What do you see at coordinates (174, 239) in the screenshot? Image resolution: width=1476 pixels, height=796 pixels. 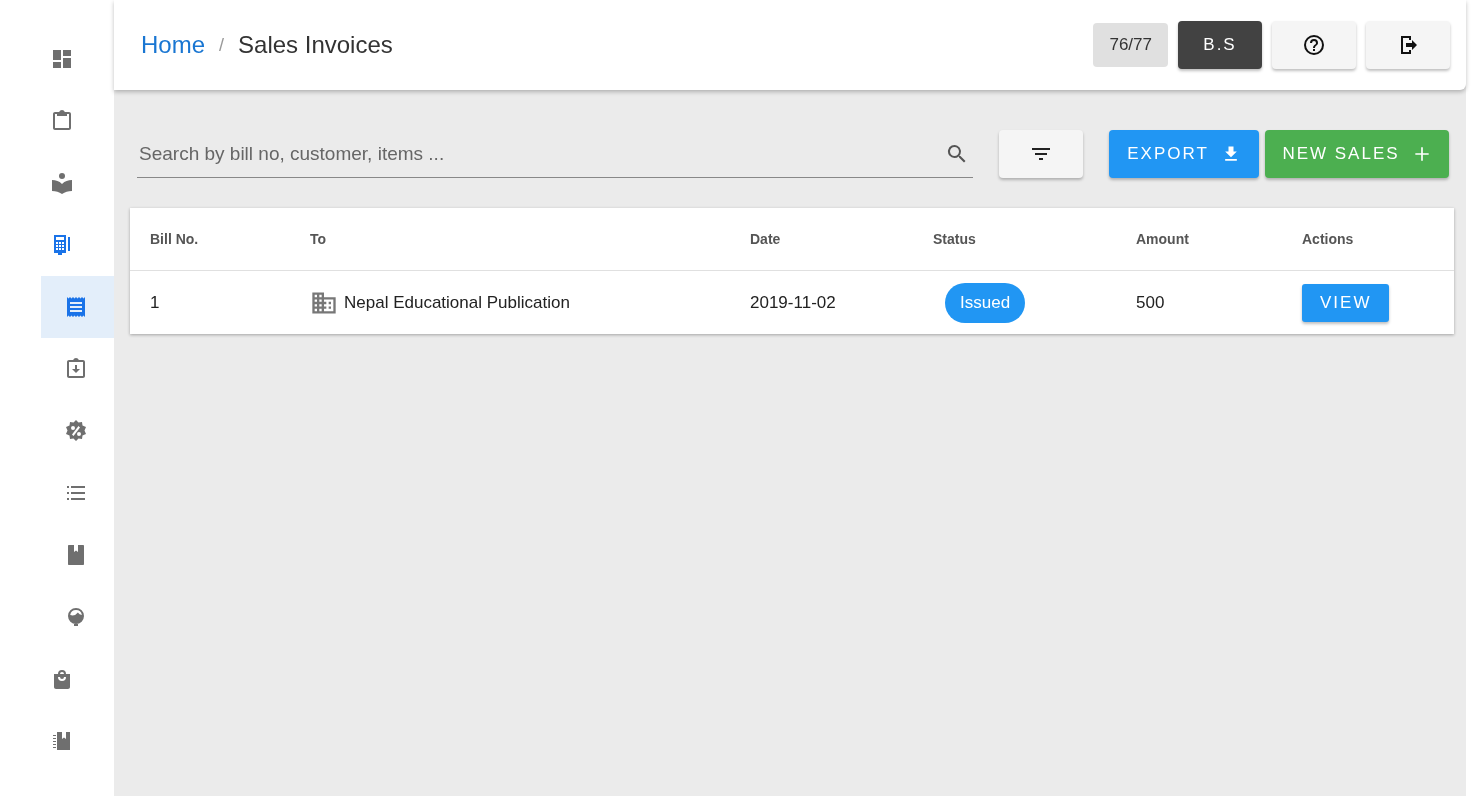 I see `column-header: Bill No.` at bounding box center [174, 239].